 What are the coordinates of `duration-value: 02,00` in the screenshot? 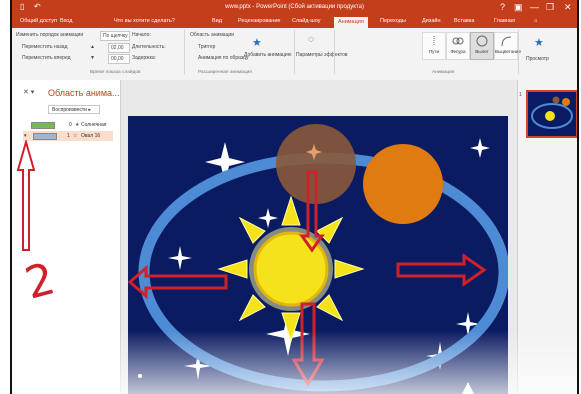 It's located at (117, 48).